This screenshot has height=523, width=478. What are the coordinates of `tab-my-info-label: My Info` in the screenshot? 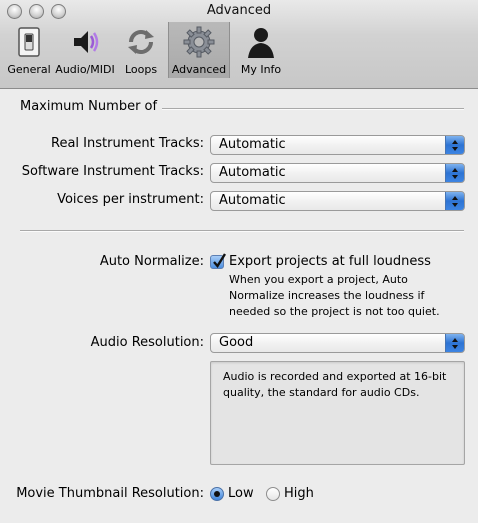 It's located at (261, 69).